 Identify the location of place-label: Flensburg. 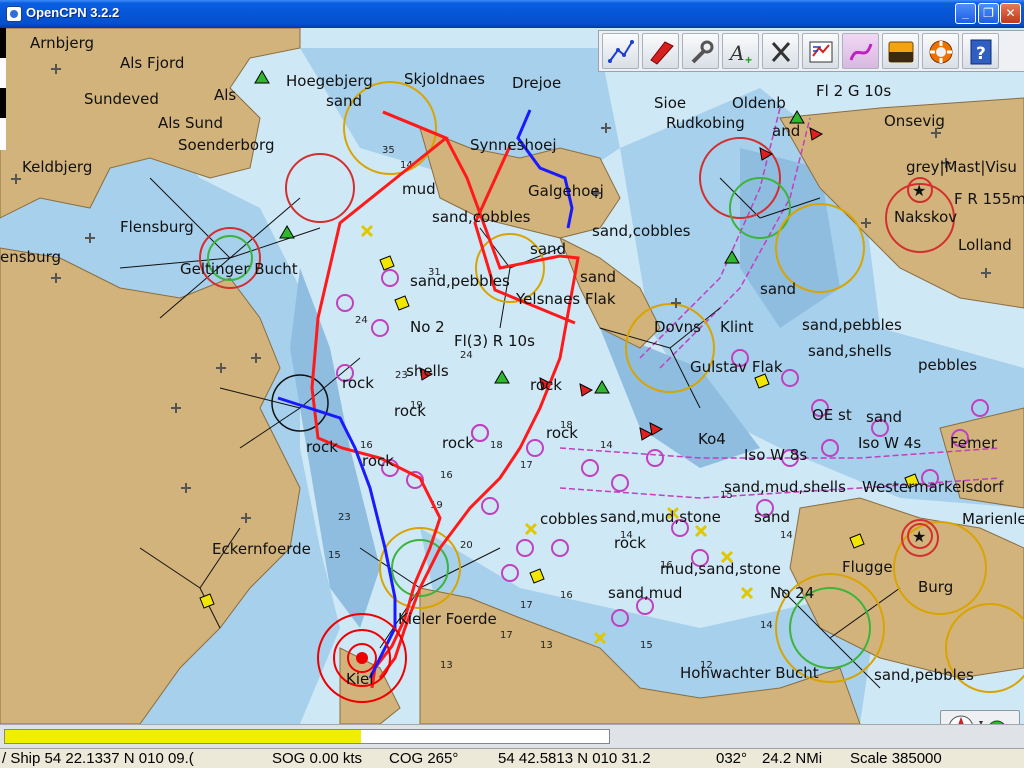
(157, 227).